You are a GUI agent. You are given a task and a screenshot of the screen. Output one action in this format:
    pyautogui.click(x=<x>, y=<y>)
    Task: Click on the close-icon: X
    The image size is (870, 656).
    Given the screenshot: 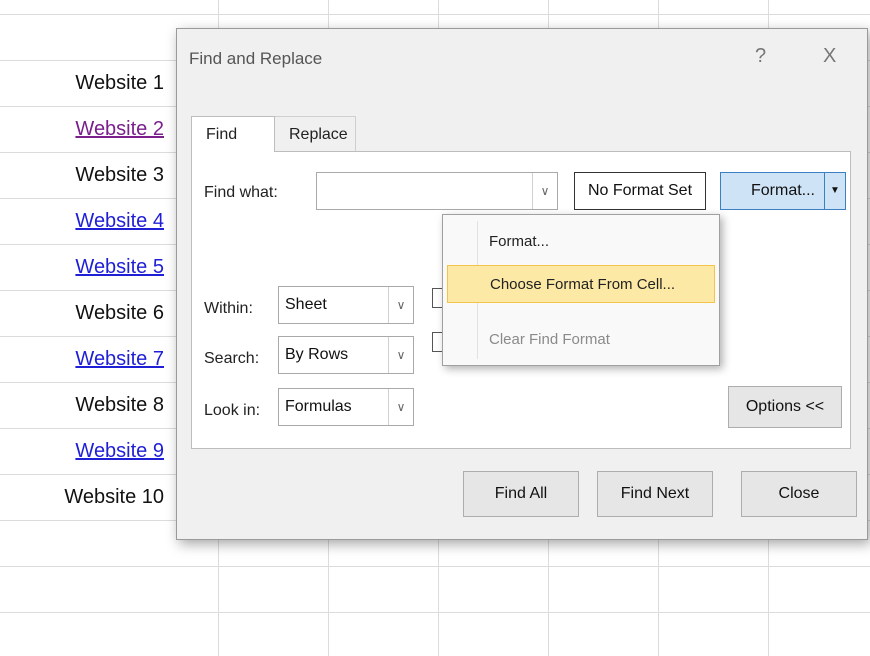 What is the action you would take?
    pyautogui.click(x=829, y=56)
    